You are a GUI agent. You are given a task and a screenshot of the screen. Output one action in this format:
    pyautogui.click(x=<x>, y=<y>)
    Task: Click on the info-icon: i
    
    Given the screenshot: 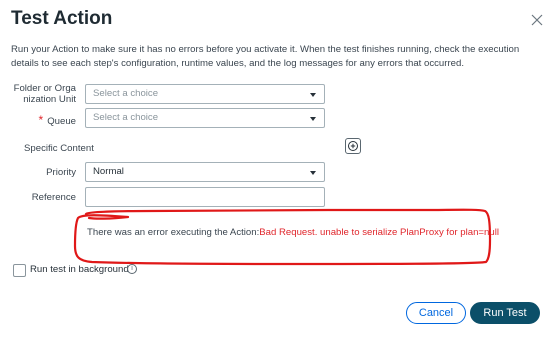 What is the action you would take?
    pyautogui.click(x=132, y=269)
    